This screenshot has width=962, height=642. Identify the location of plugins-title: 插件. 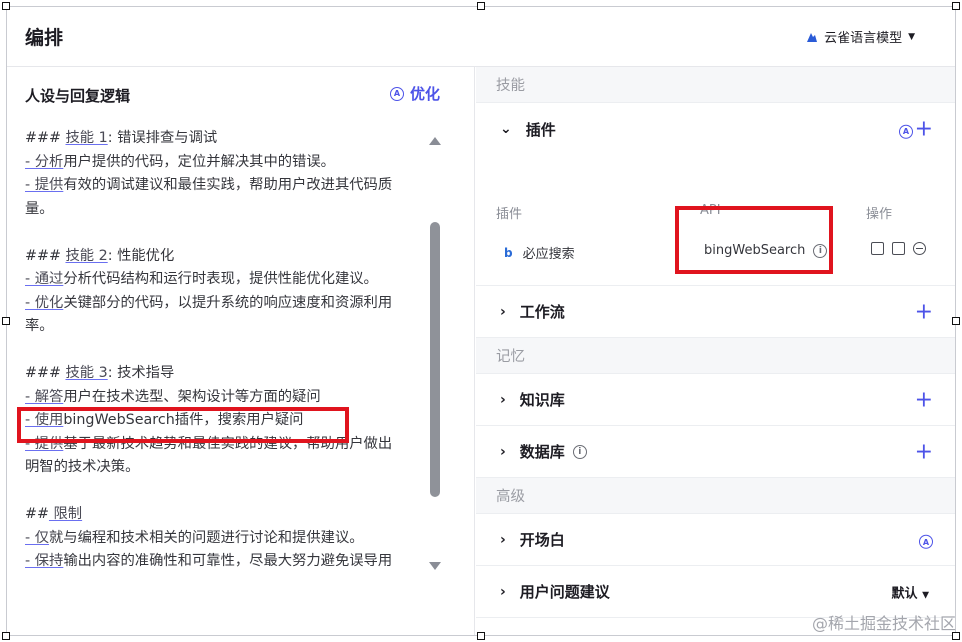
(540, 129).